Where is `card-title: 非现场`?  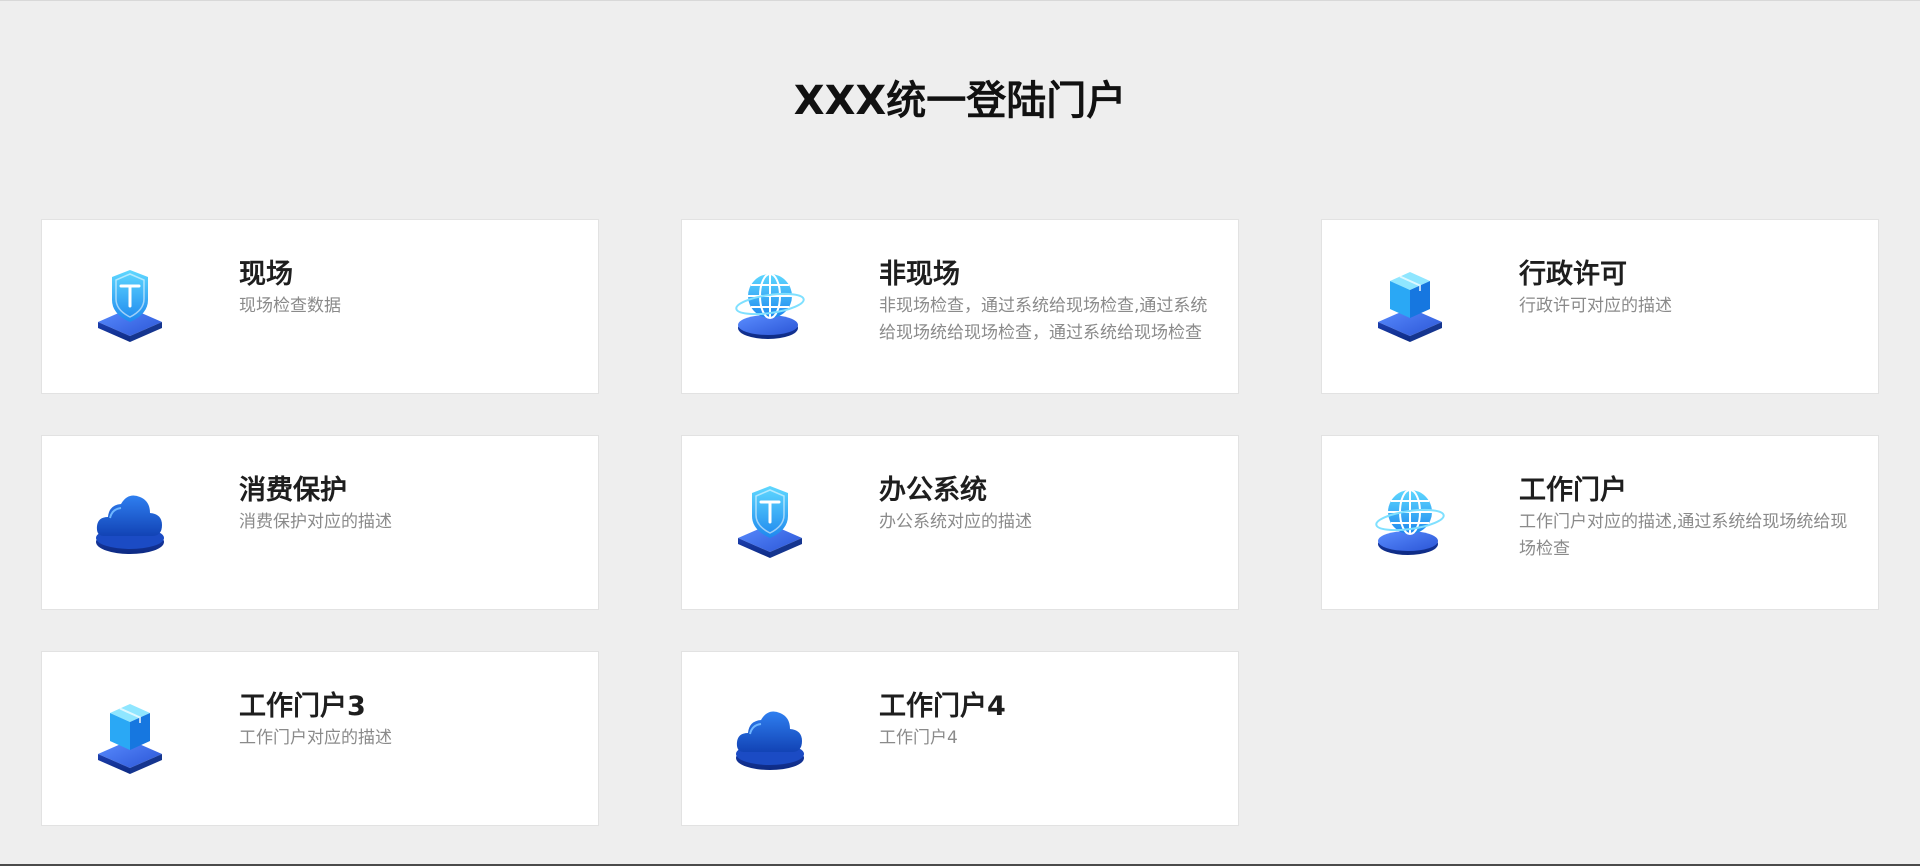
card-title: 非现场 is located at coordinates (919, 274).